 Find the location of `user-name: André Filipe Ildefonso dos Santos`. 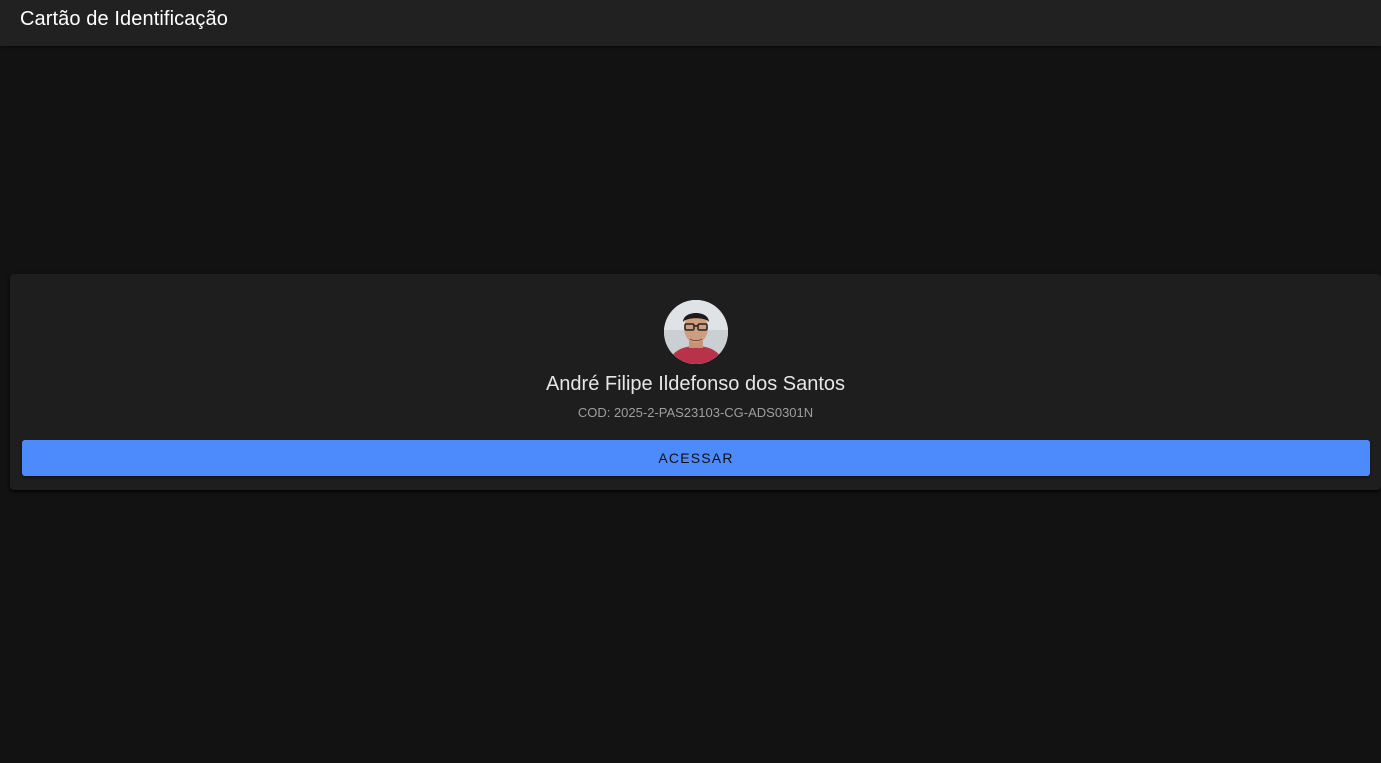

user-name: André Filipe Ildefonso dos Santos is located at coordinates (695, 384).